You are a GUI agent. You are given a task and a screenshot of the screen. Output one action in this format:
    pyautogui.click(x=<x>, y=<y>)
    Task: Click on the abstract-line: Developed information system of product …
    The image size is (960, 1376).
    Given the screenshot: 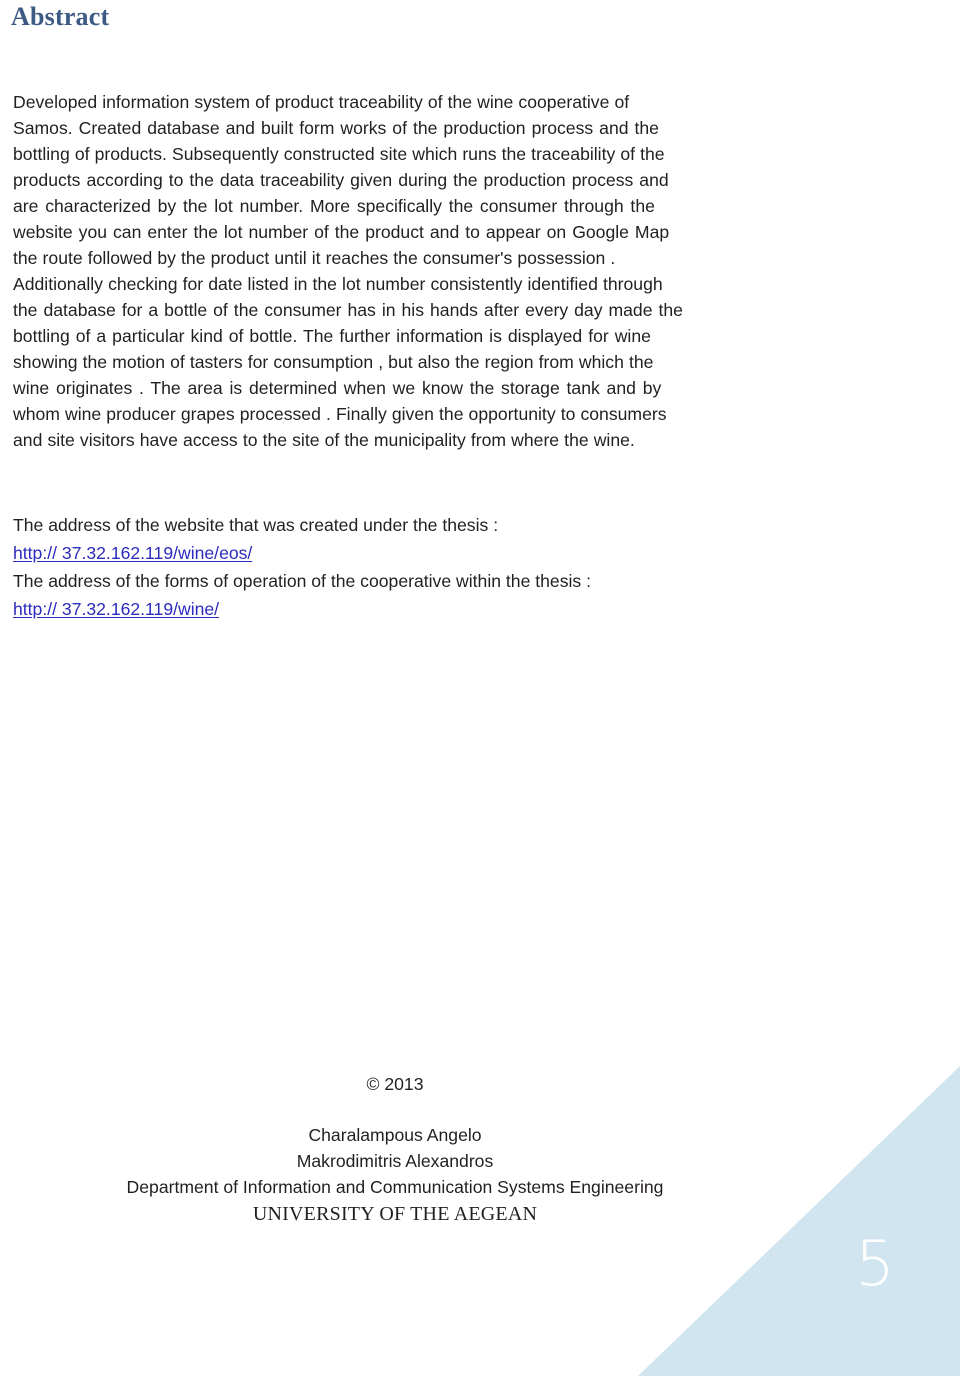 What is the action you would take?
    pyautogui.click(x=321, y=102)
    